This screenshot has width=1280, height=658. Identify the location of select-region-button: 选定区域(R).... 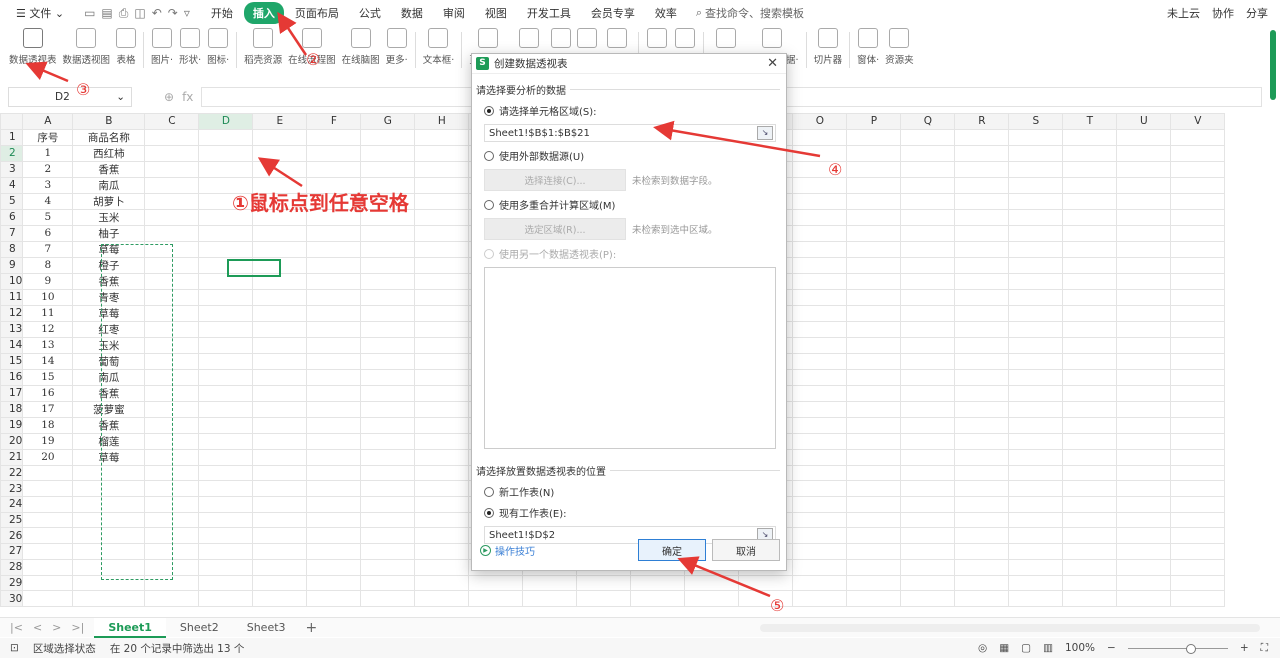
(555, 229).